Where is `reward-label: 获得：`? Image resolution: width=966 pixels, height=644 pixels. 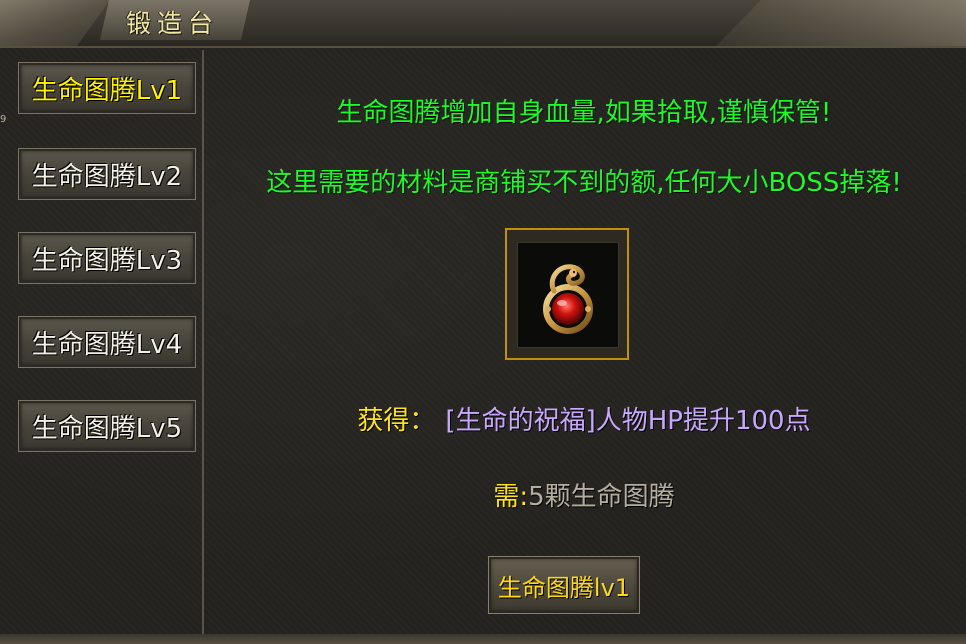 reward-label: 获得： is located at coordinates (396, 421).